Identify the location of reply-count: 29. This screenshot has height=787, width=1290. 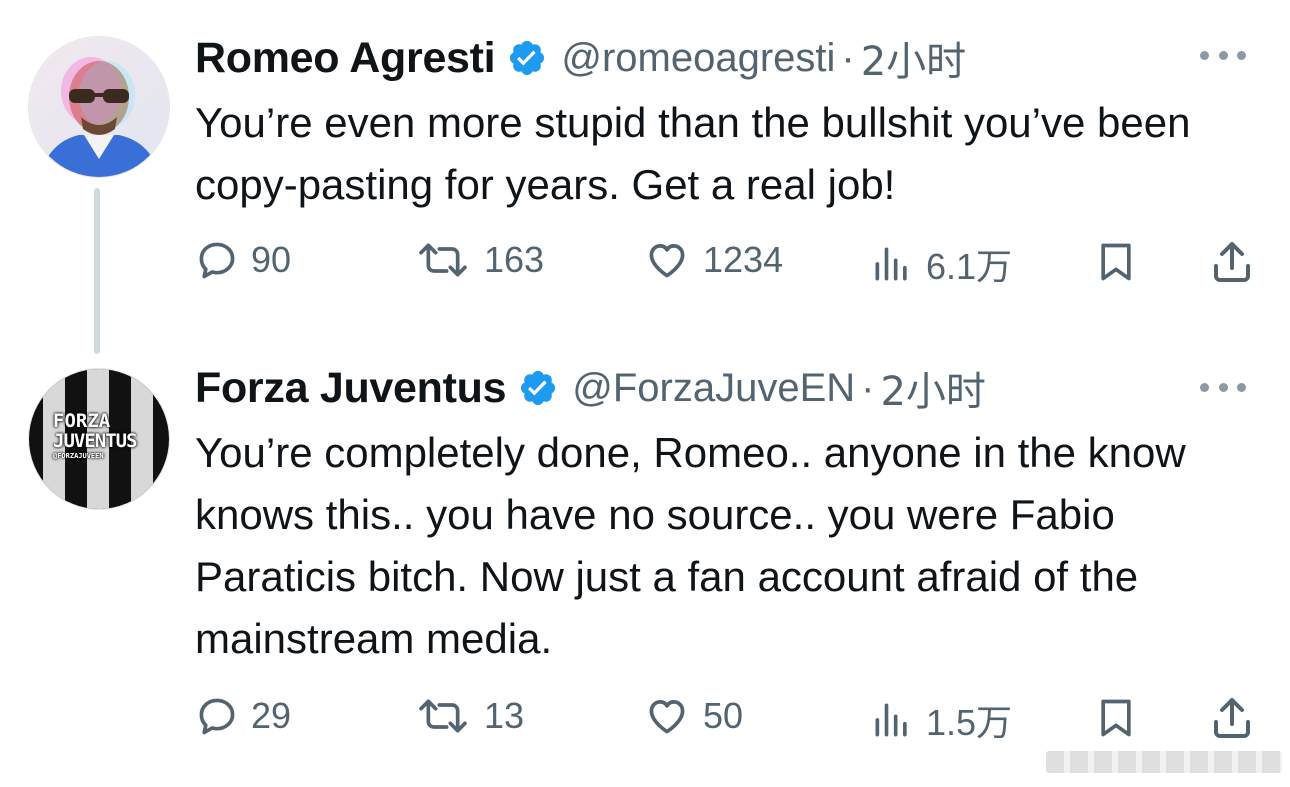
(271, 715).